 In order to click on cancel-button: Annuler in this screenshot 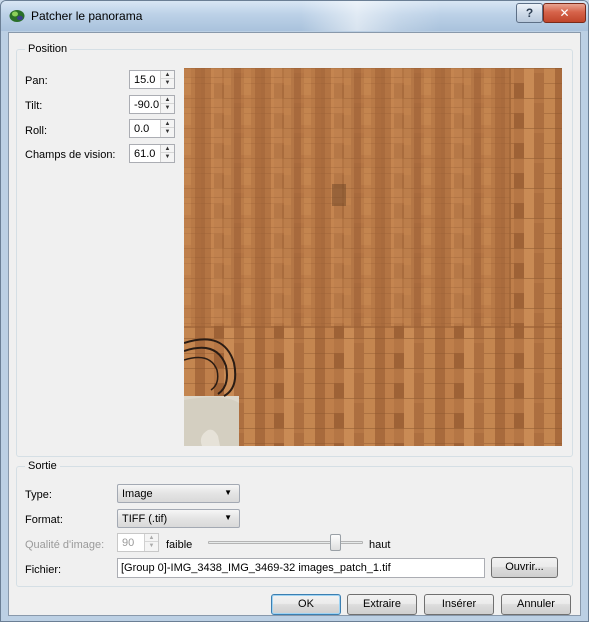, I will do `click(536, 604)`.